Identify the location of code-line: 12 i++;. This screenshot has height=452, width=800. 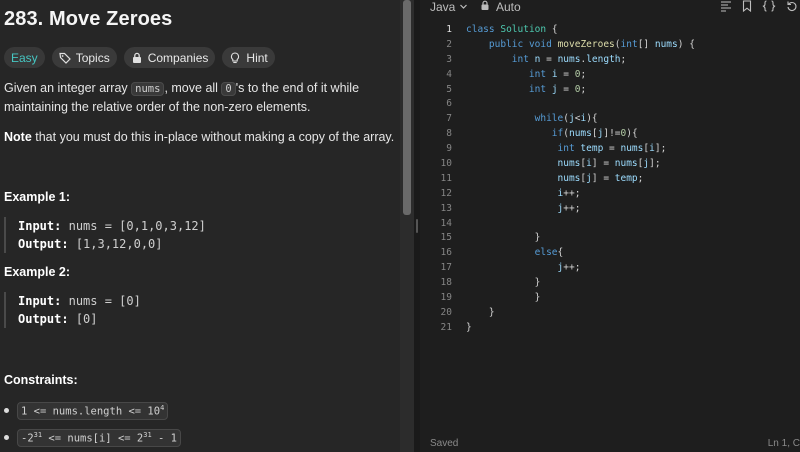
(610, 194).